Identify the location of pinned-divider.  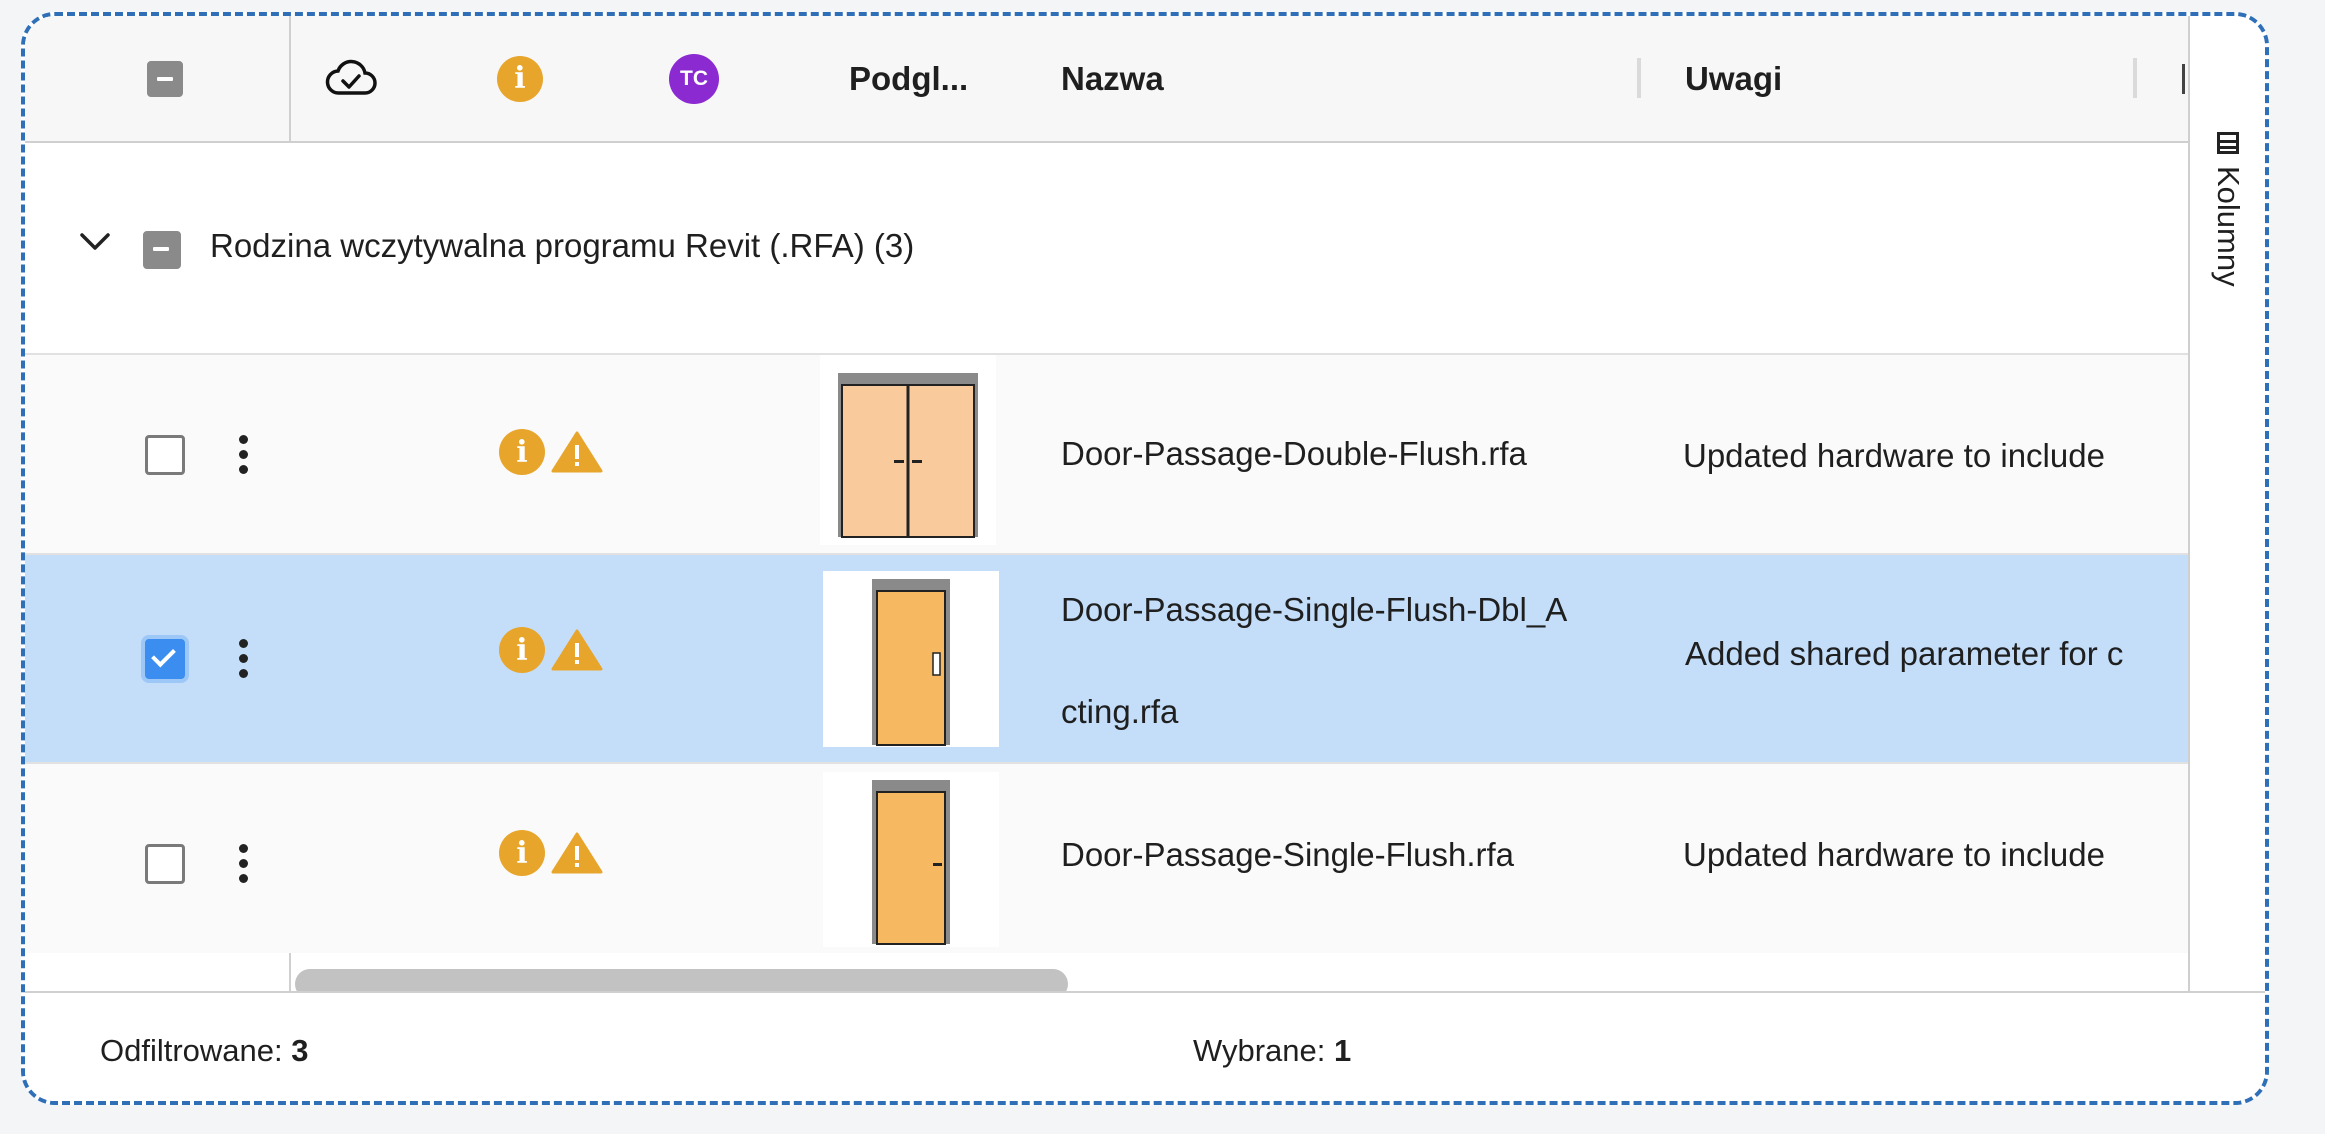
(290, 972).